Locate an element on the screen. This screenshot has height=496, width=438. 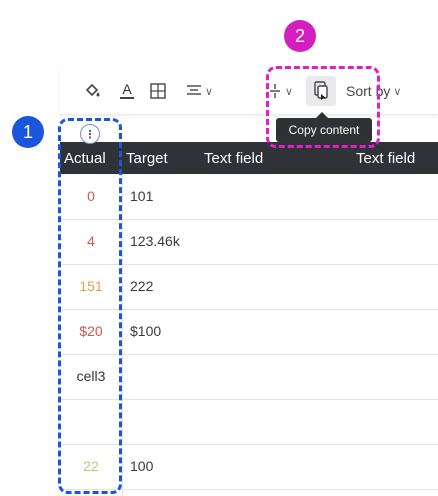
svg-text: A is located at coordinates (127, 89).